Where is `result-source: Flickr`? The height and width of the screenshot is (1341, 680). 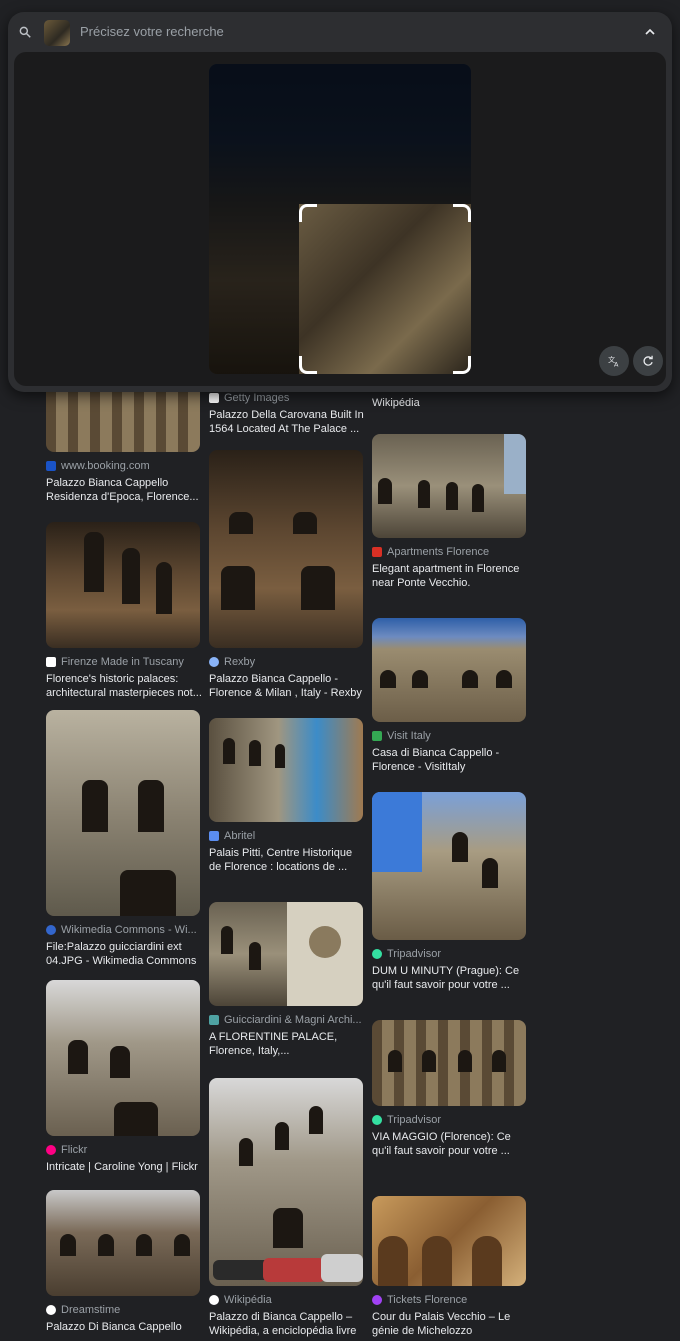 result-source: Flickr is located at coordinates (74, 1150).